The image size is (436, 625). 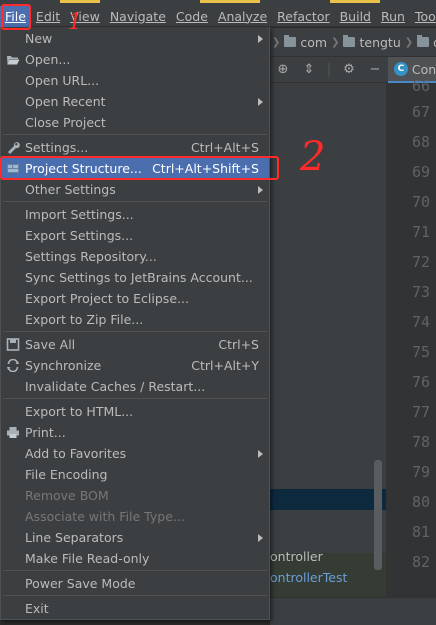 What do you see at coordinates (303, 16) in the screenshot?
I see `menu-refactor: Refactor` at bounding box center [303, 16].